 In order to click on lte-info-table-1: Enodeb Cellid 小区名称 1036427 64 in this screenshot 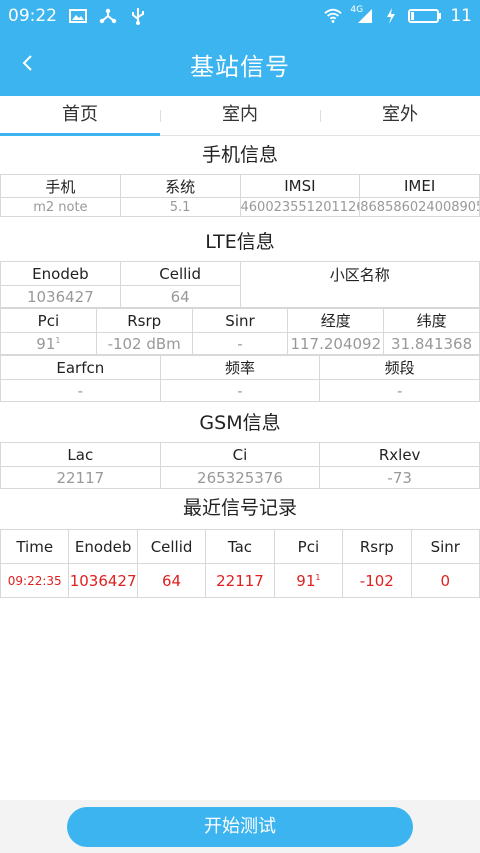, I will do `click(240, 284)`.